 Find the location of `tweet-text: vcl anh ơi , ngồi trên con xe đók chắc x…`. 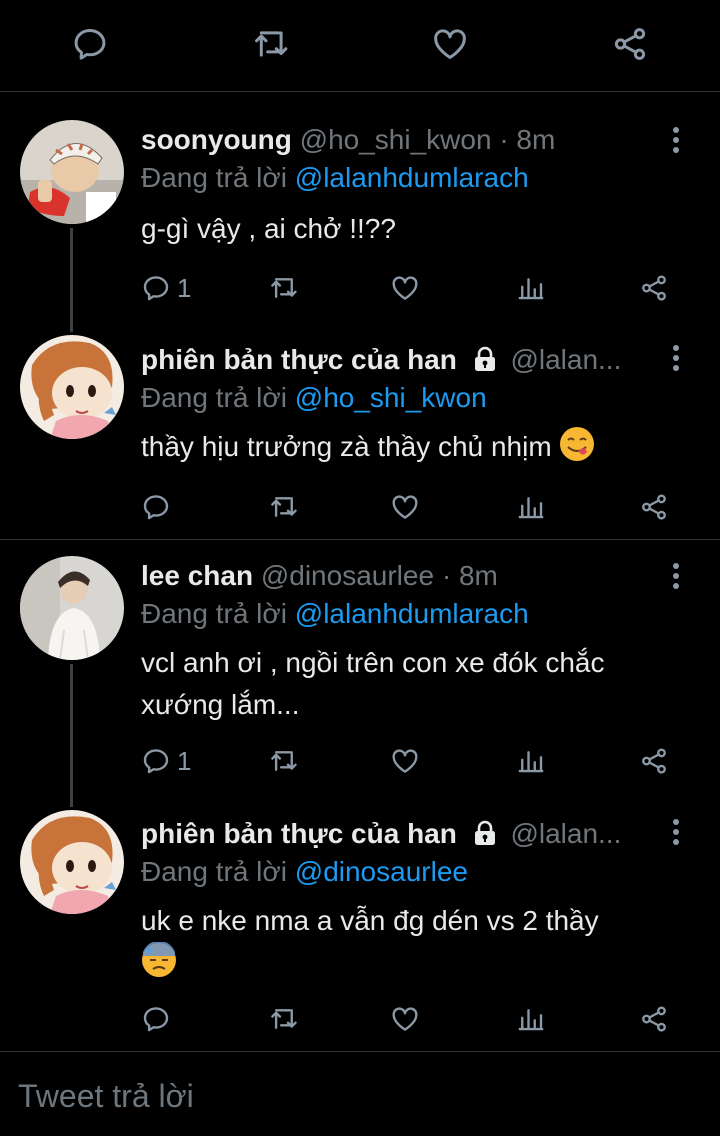

tweet-text: vcl anh ơi , ngồi trên con xe đók chắc x… is located at coordinates (410, 684).